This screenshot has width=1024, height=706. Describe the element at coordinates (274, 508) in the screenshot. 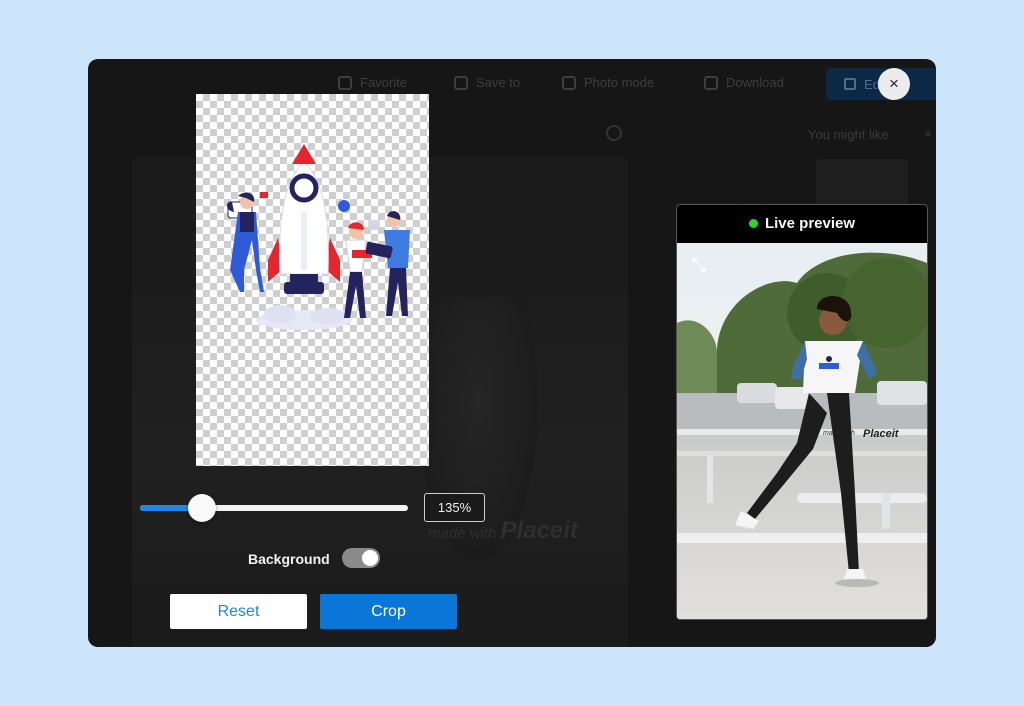

I see `zoom-slider` at that location.